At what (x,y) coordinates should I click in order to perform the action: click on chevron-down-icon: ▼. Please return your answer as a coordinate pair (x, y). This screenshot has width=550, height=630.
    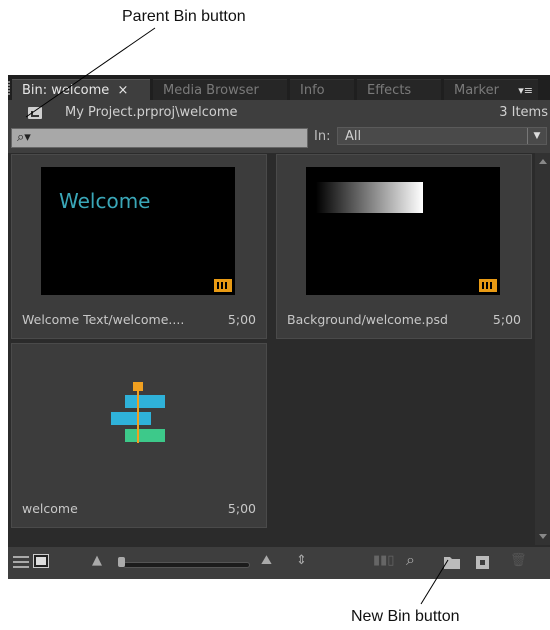
    Looking at the image, I should click on (536, 136).